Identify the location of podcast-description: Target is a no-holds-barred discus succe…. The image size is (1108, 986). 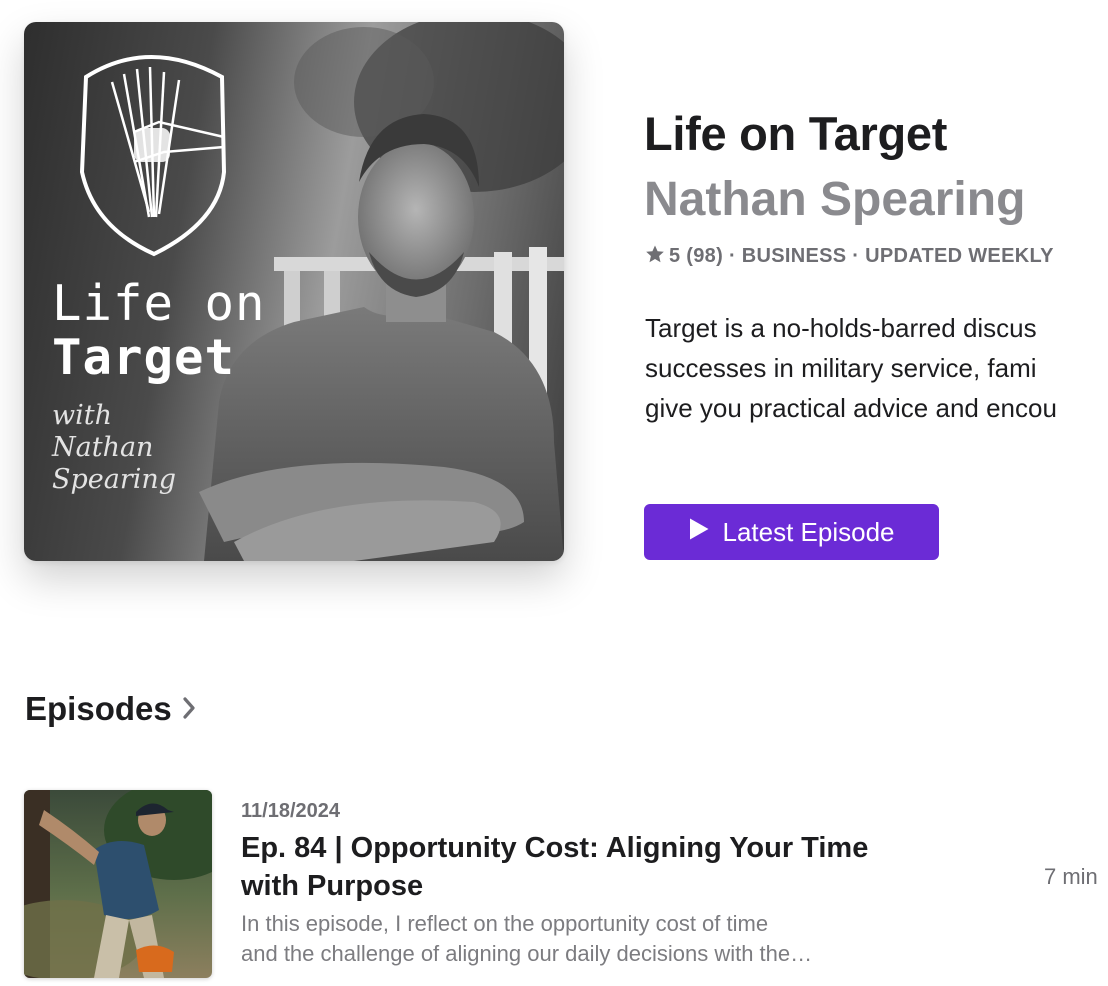
(876, 368).